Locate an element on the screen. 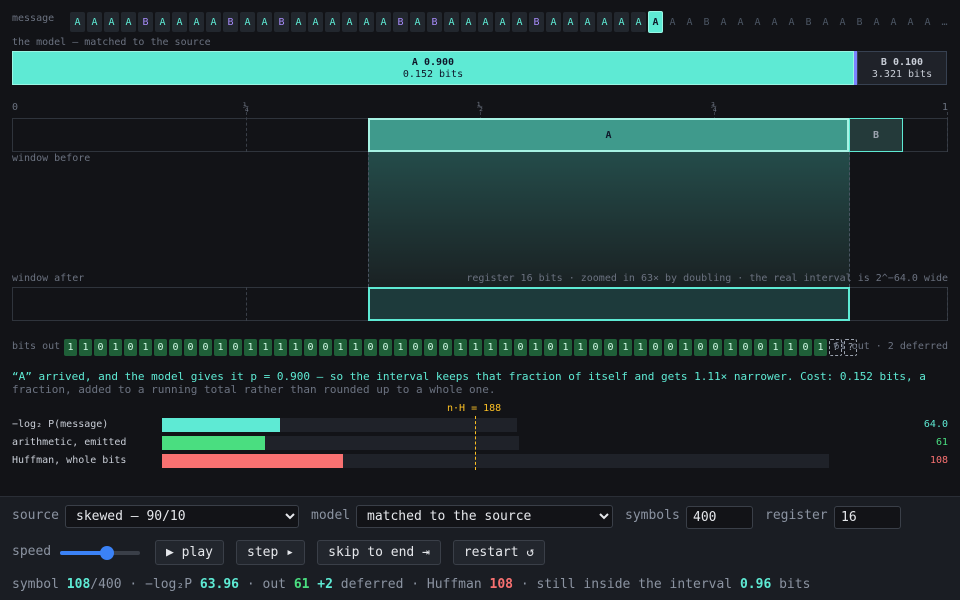 The height and width of the screenshot is (600, 960). speed-slider-thumb is located at coordinates (106, 553).